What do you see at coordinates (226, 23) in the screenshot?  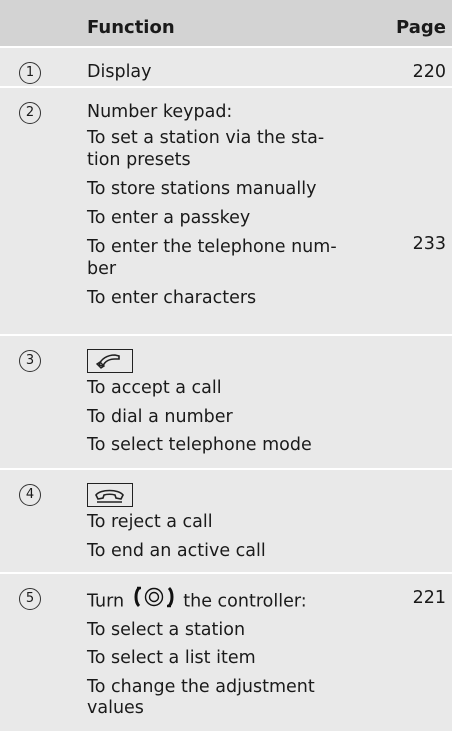 I see `table-header: Function Page` at bounding box center [226, 23].